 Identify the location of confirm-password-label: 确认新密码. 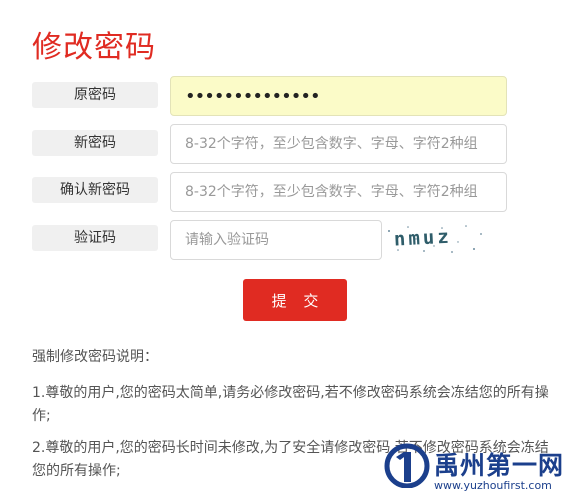
(95, 190).